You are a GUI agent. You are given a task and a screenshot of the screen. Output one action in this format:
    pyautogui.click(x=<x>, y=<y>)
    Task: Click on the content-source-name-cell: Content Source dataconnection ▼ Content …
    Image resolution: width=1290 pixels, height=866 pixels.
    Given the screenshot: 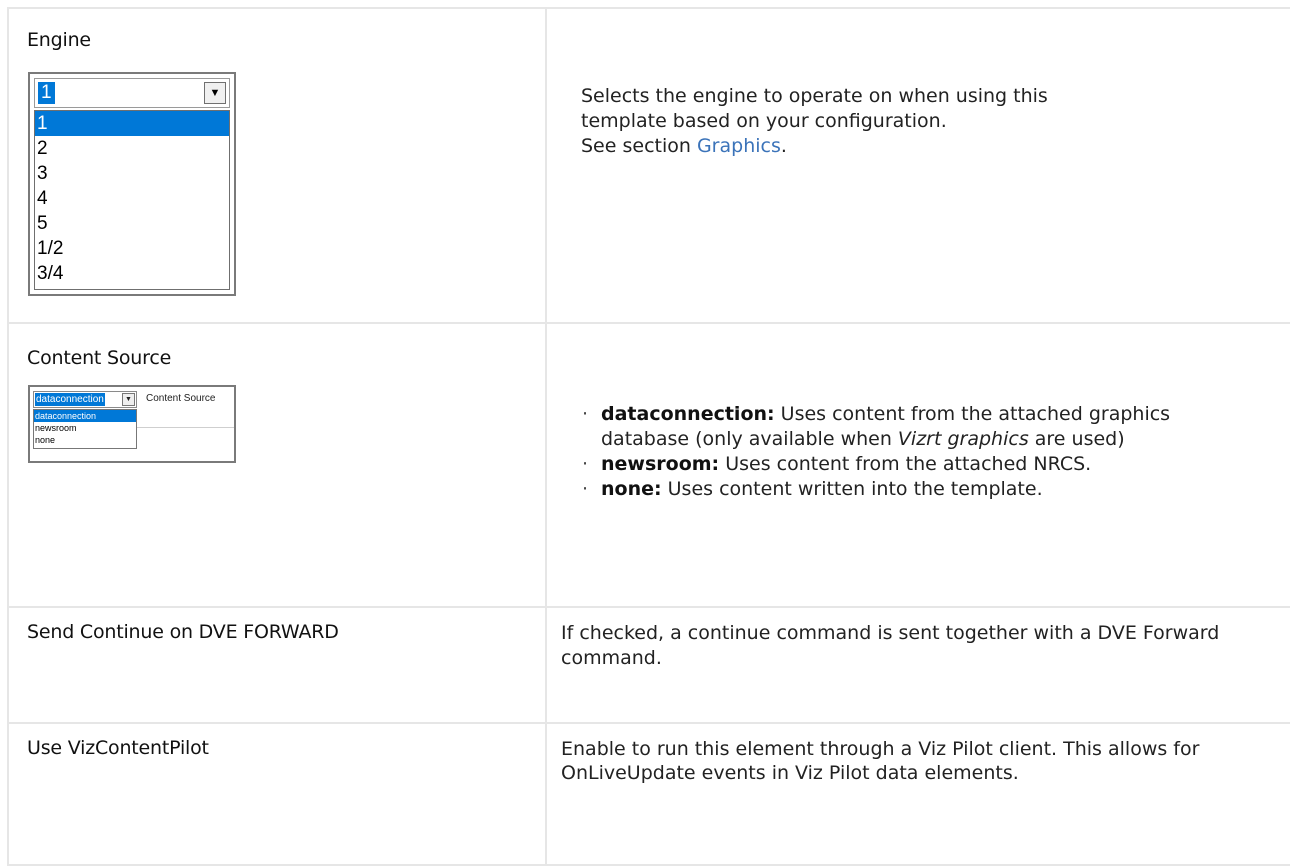 What is the action you would take?
    pyautogui.click(x=277, y=465)
    